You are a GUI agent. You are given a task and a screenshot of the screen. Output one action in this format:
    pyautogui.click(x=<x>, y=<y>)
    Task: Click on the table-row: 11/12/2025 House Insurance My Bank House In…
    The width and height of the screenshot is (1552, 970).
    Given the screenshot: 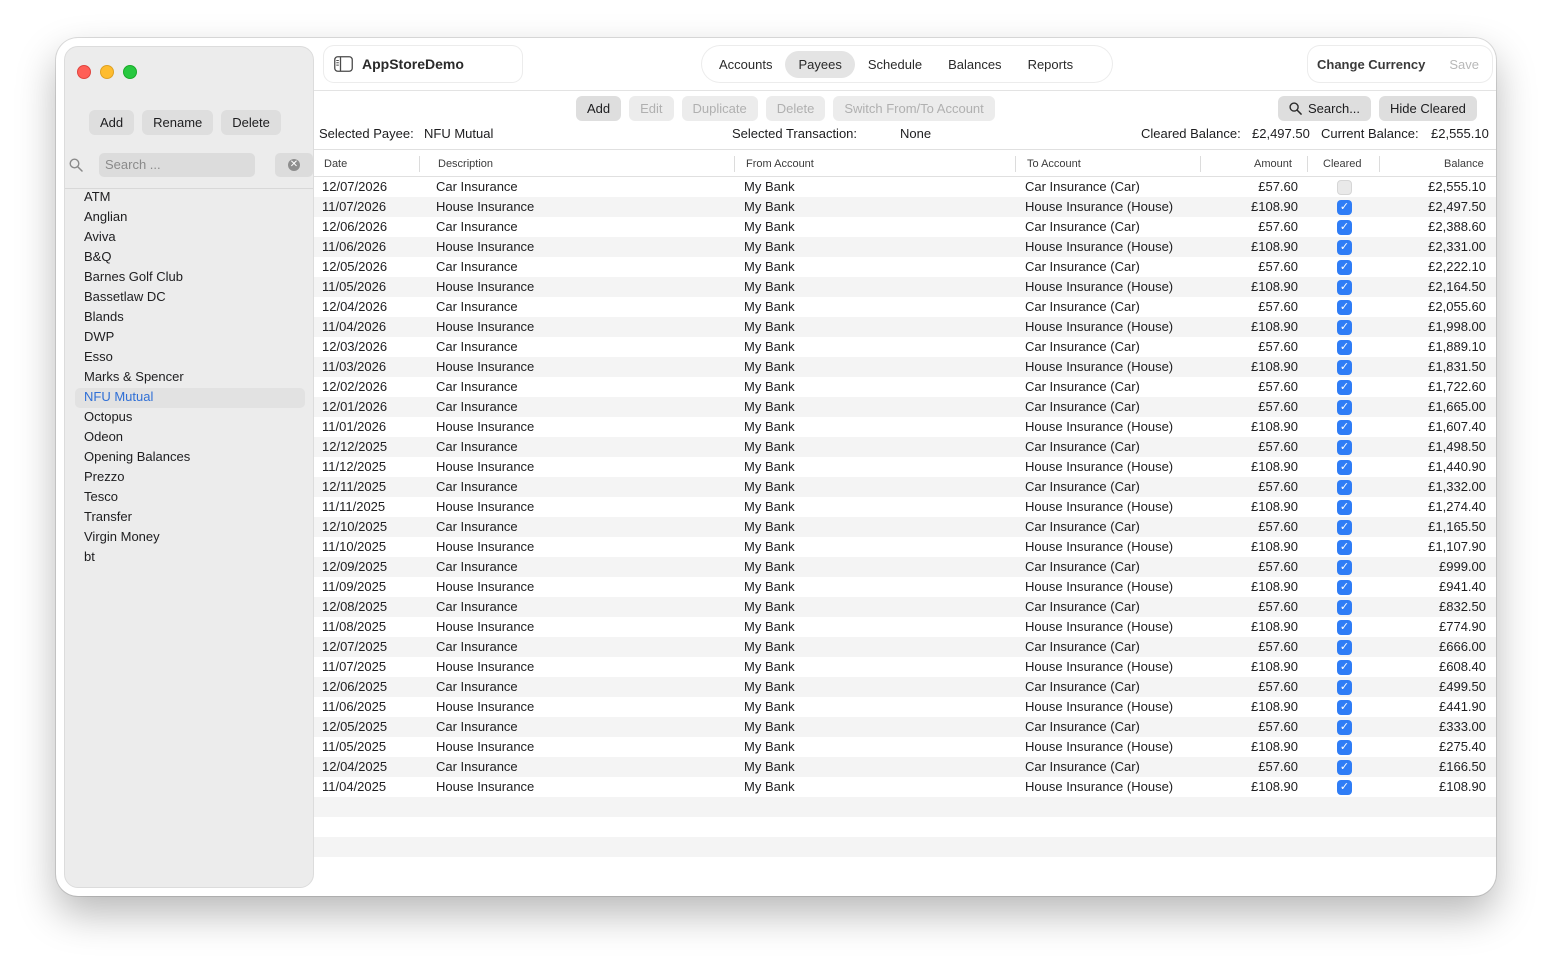 What is the action you would take?
    pyautogui.click(x=905, y=467)
    